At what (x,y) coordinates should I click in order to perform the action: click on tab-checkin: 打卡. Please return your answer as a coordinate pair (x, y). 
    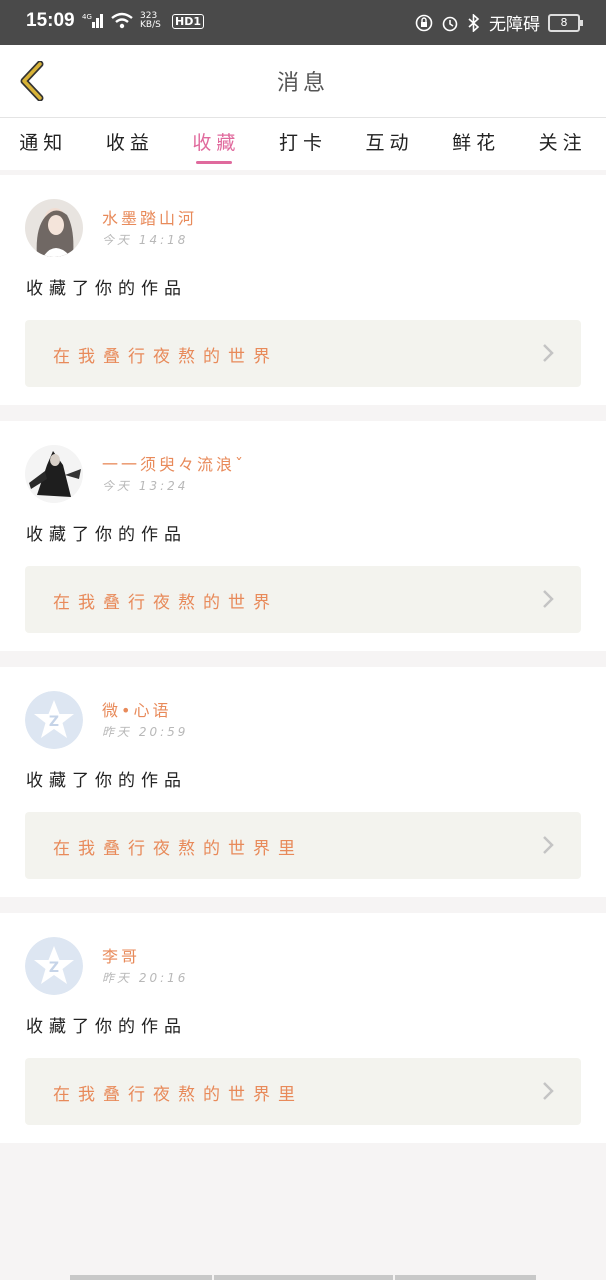
    Looking at the image, I should click on (303, 144).